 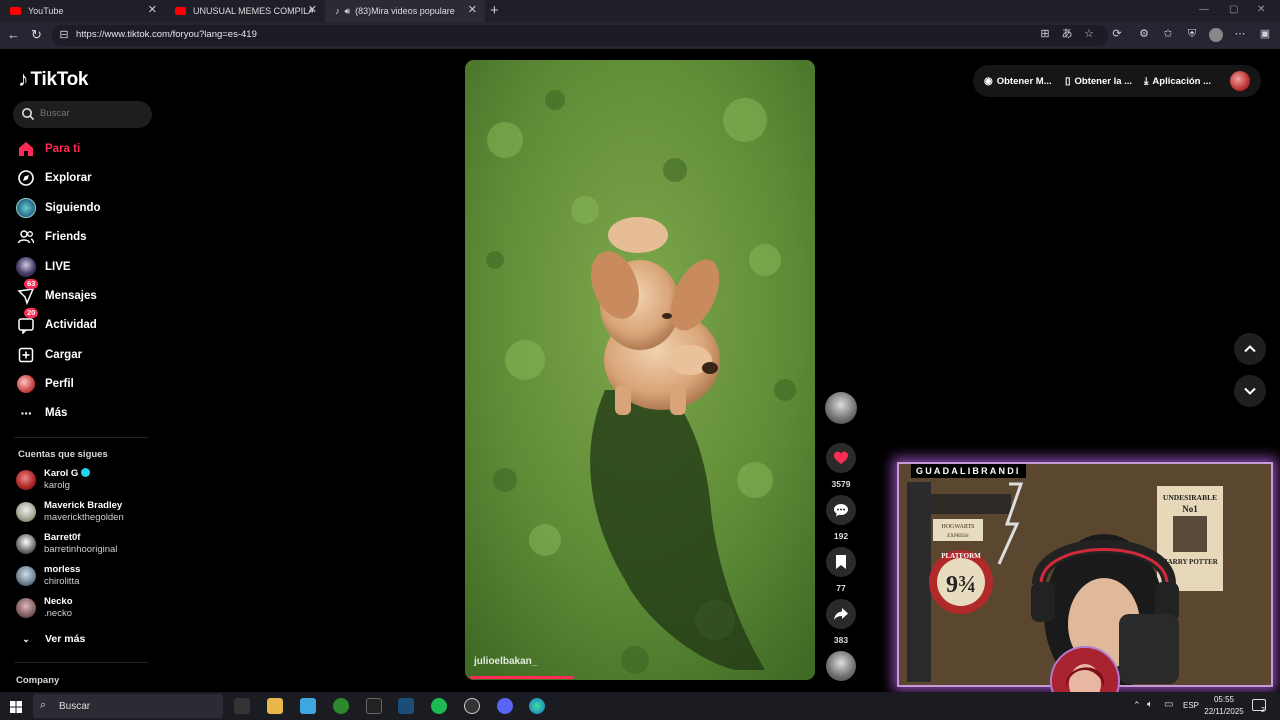 What do you see at coordinates (968, 471) in the screenshot?
I see `streamer-name: GUADALIBRANDI` at bounding box center [968, 471].